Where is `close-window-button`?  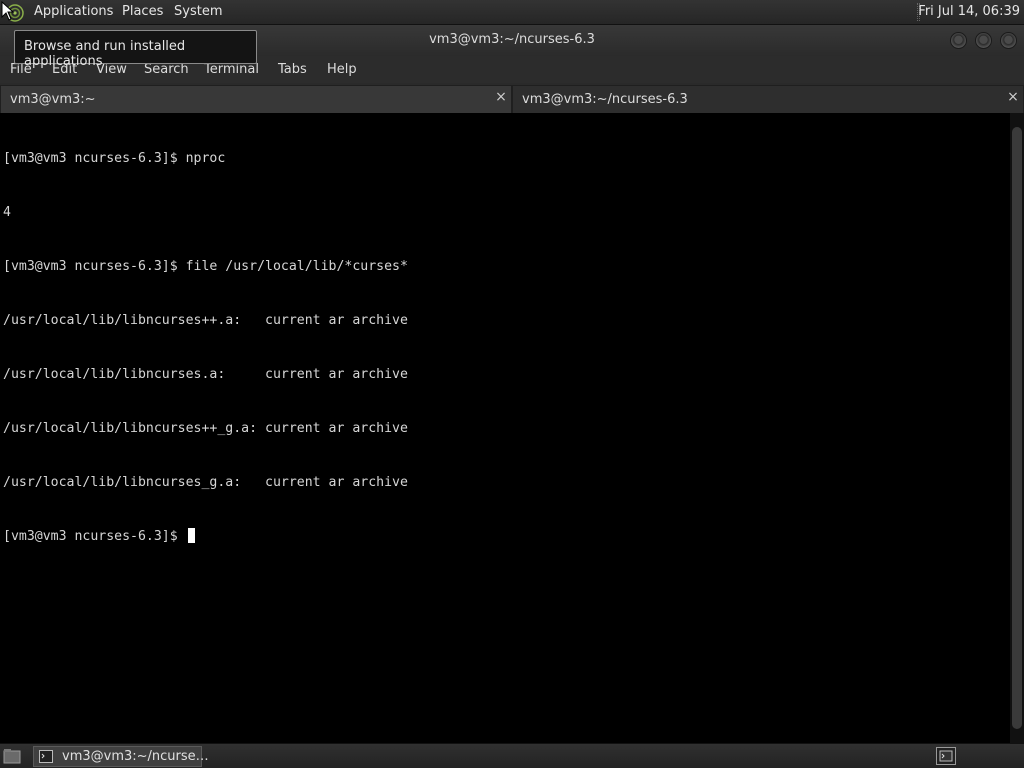
close-window-button is located at coordinates (1008, 40).